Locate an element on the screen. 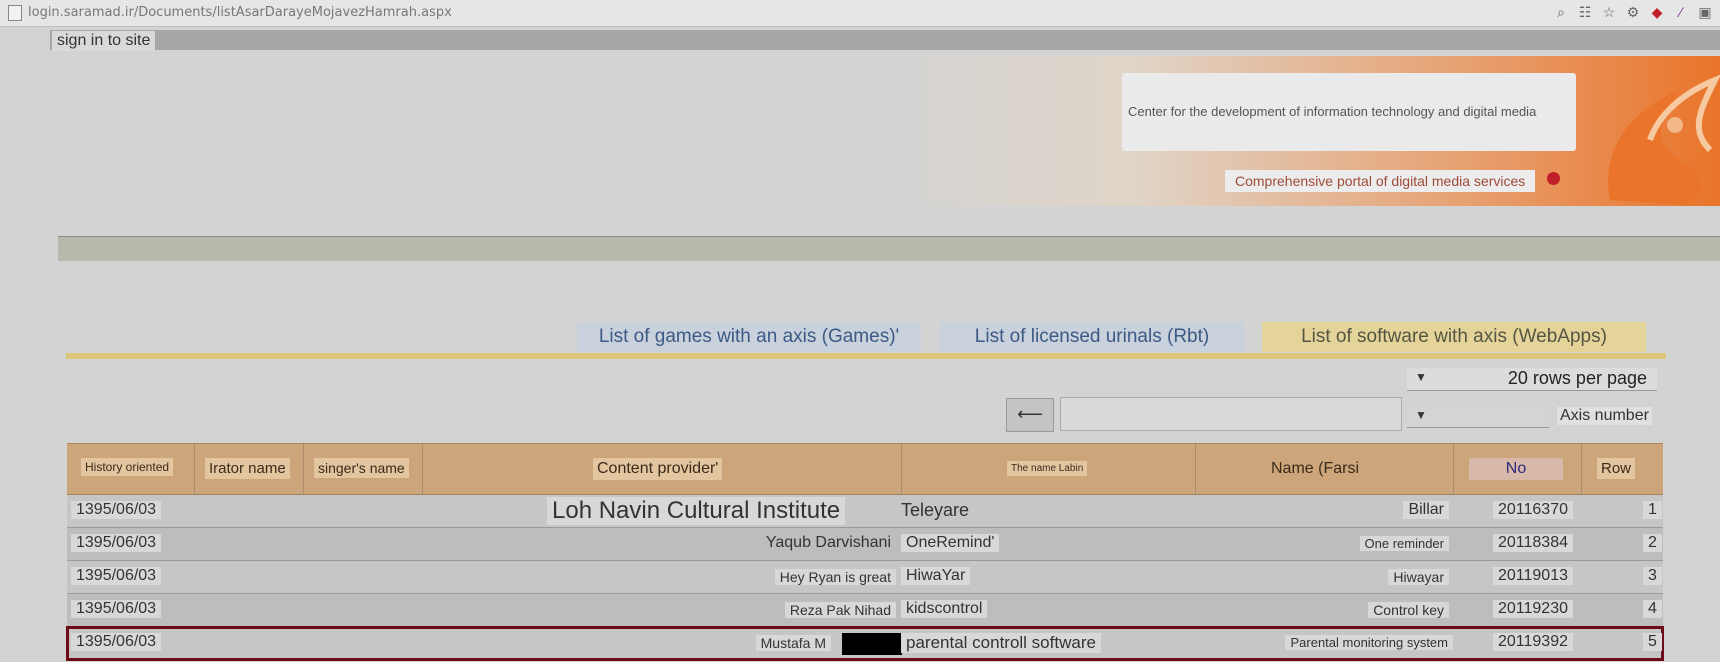  signin-link: sign in to site is located at coordinates (104, 41).